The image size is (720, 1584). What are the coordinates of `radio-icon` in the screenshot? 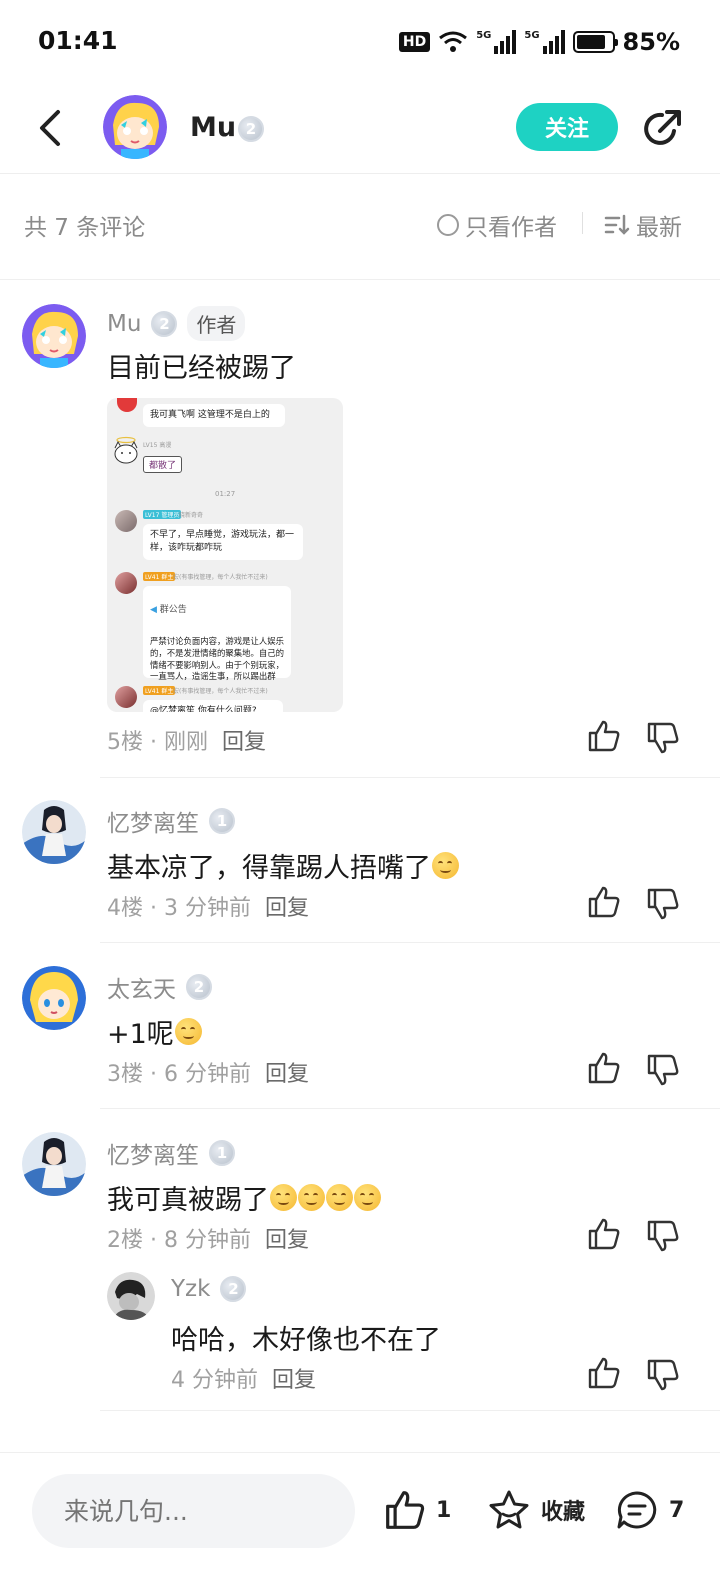 It's located at (448, 225).